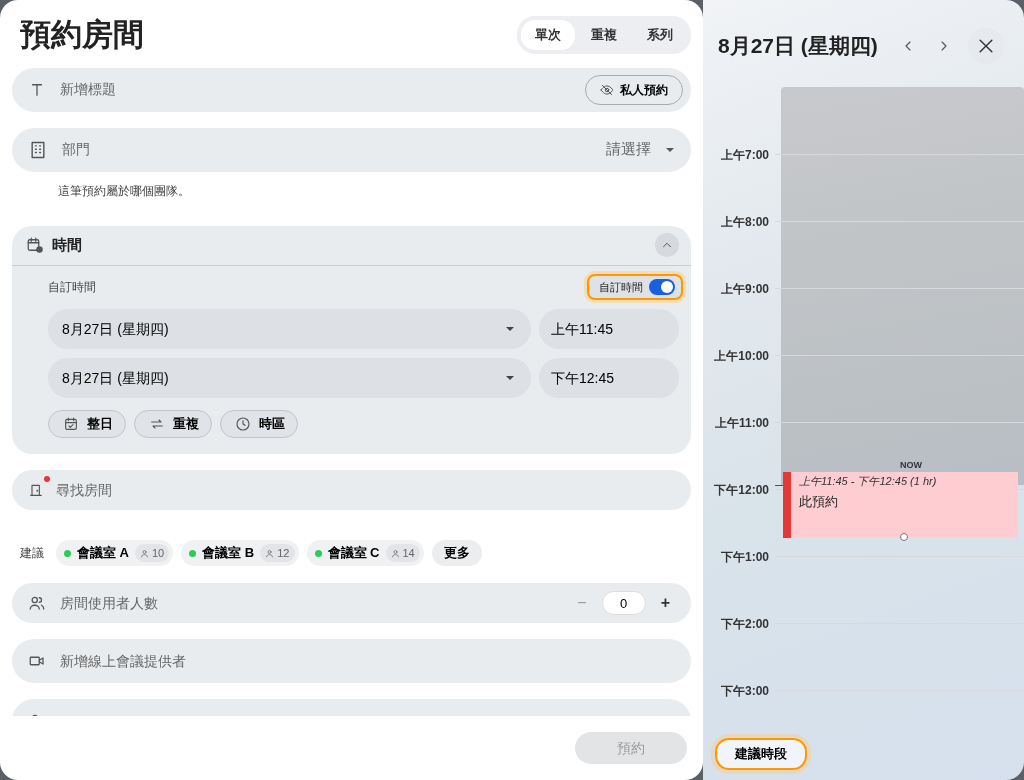 Image resolution: width=1024 pixels, height=780 pixels. Describe the element at coordinates (623, 603) in the screenshot. I see `count-field: 0` at that location.